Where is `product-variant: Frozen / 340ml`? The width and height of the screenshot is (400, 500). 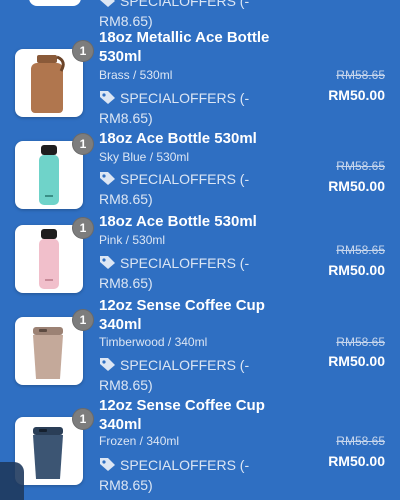 product-variant: Frozen / 340ml is located at coordinates (139, 441).